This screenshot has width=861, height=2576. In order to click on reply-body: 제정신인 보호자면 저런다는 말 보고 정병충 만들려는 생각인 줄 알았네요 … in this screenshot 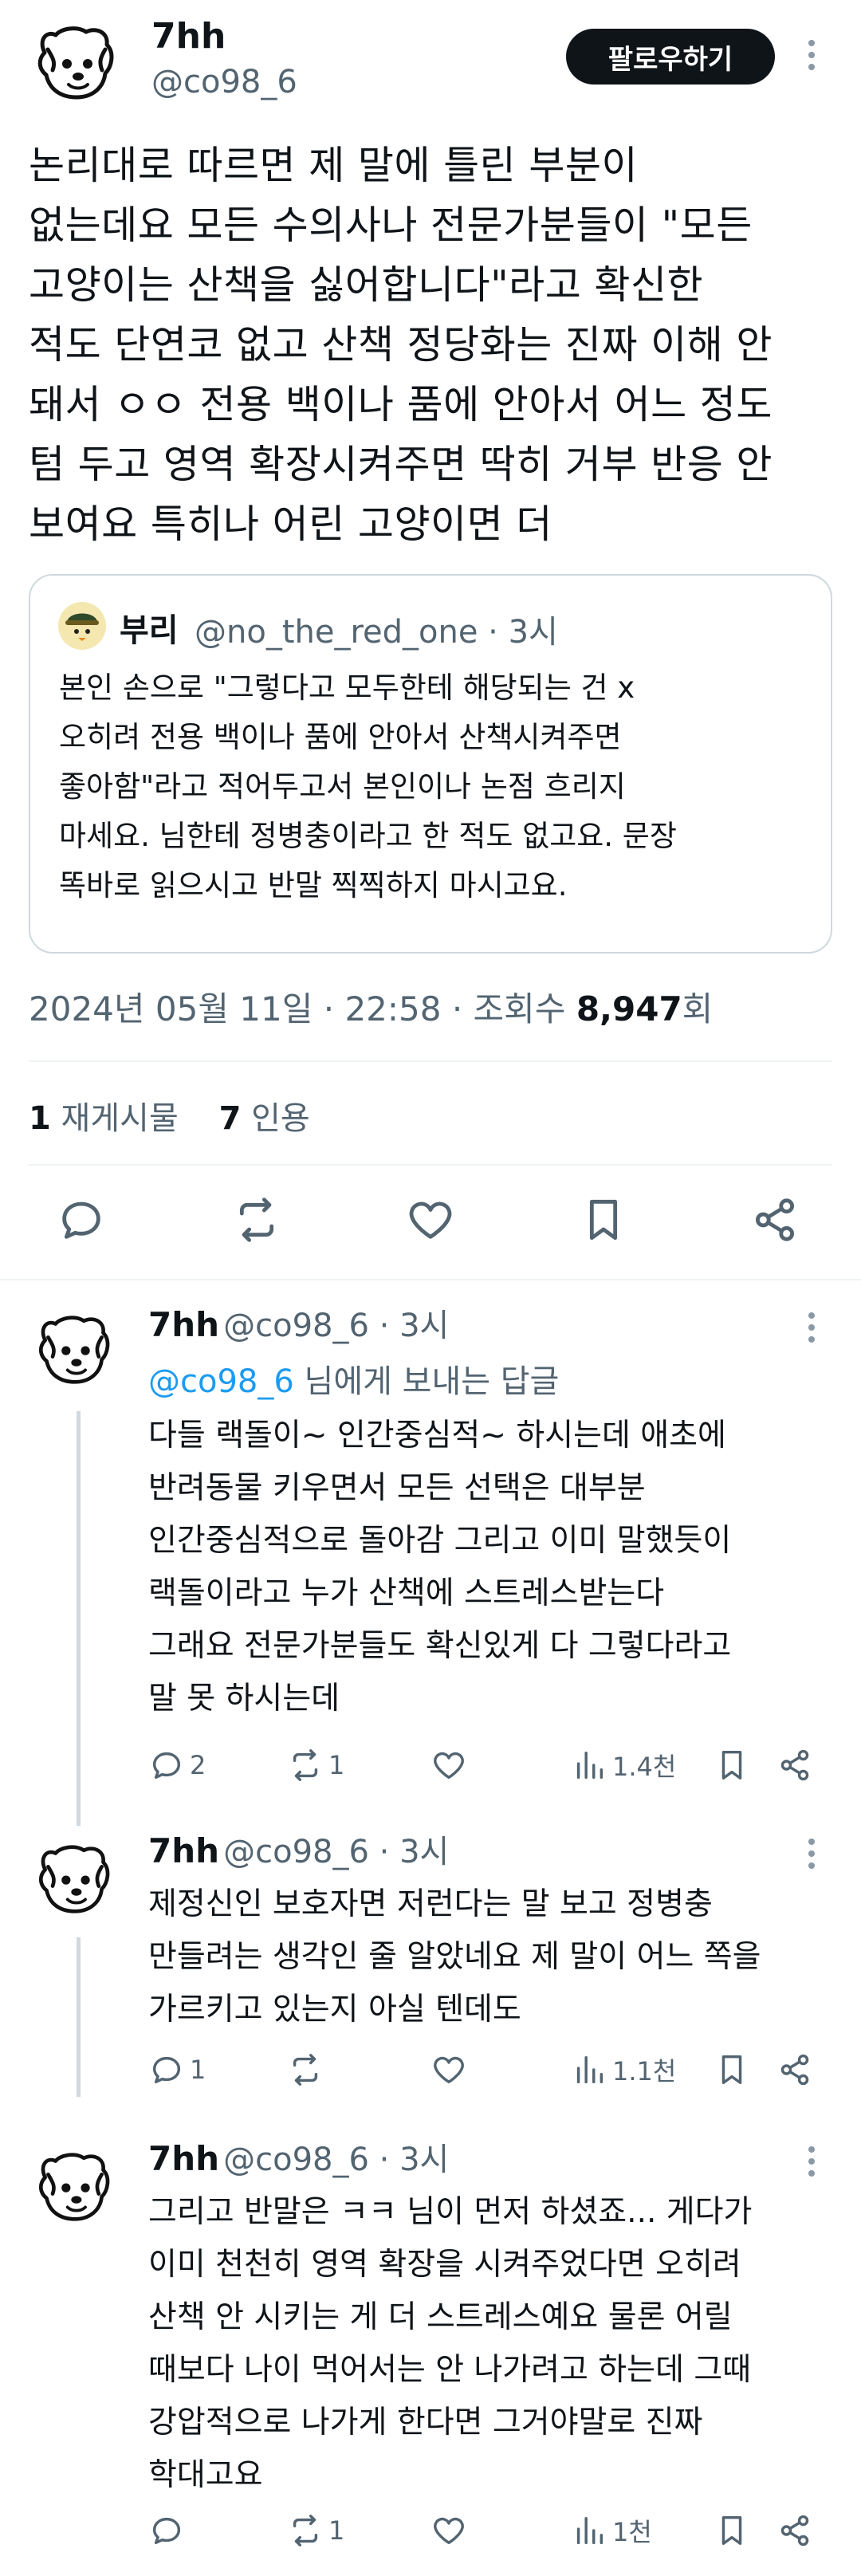, I will do `click(491, 1957)`.